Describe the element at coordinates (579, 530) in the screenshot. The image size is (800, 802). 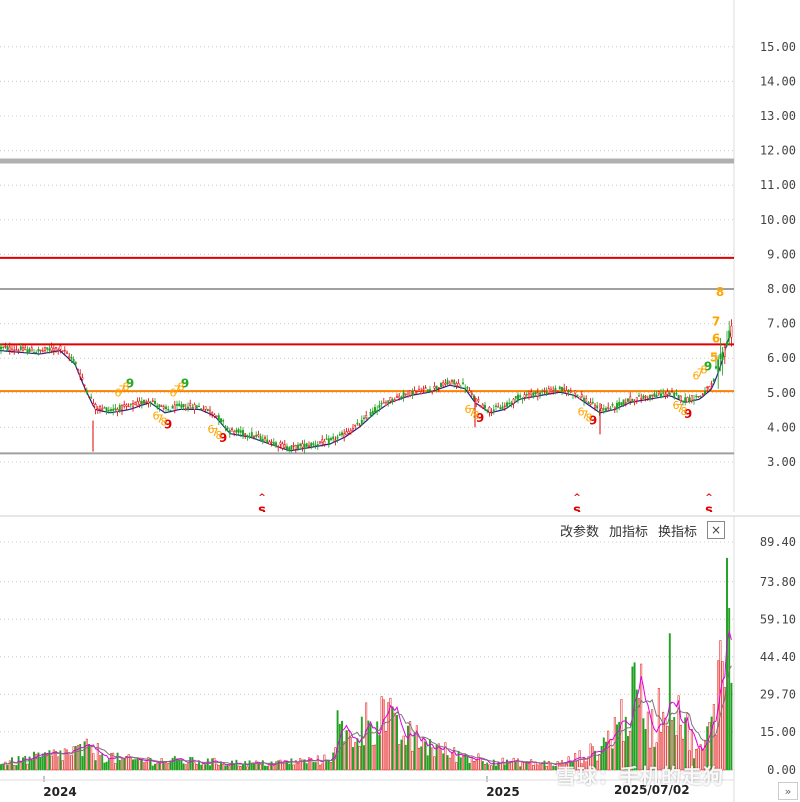
I see `modify-params-button: 改参数` at that location.